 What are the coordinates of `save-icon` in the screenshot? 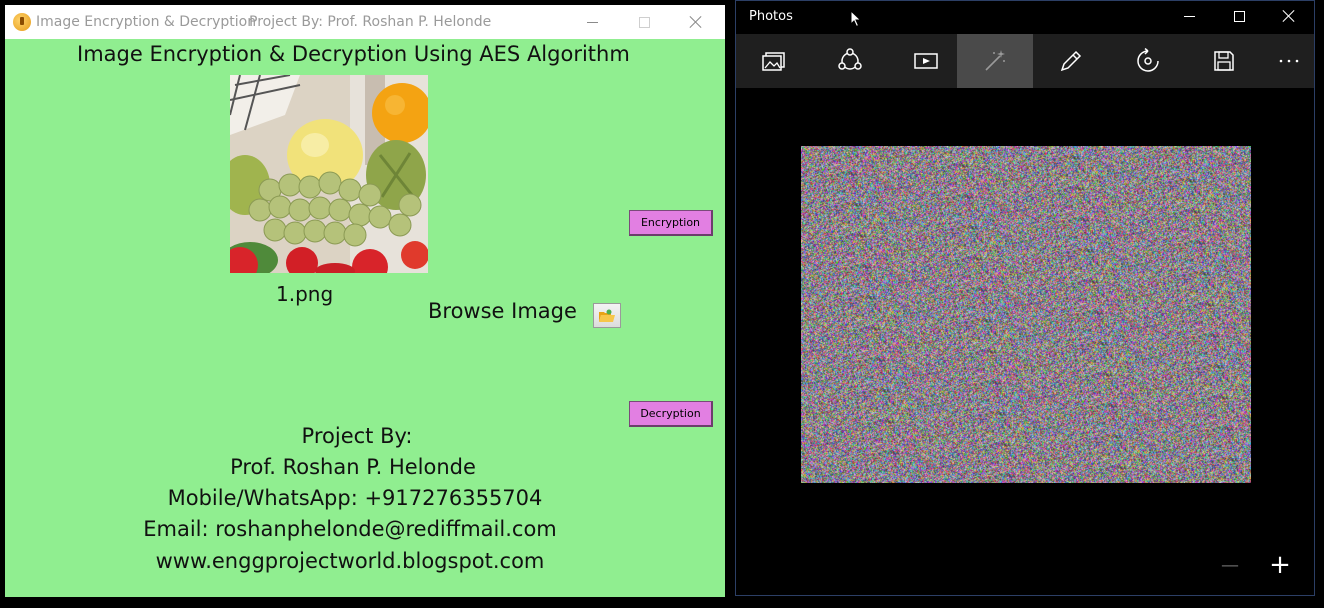 It's located at (1224, 61).